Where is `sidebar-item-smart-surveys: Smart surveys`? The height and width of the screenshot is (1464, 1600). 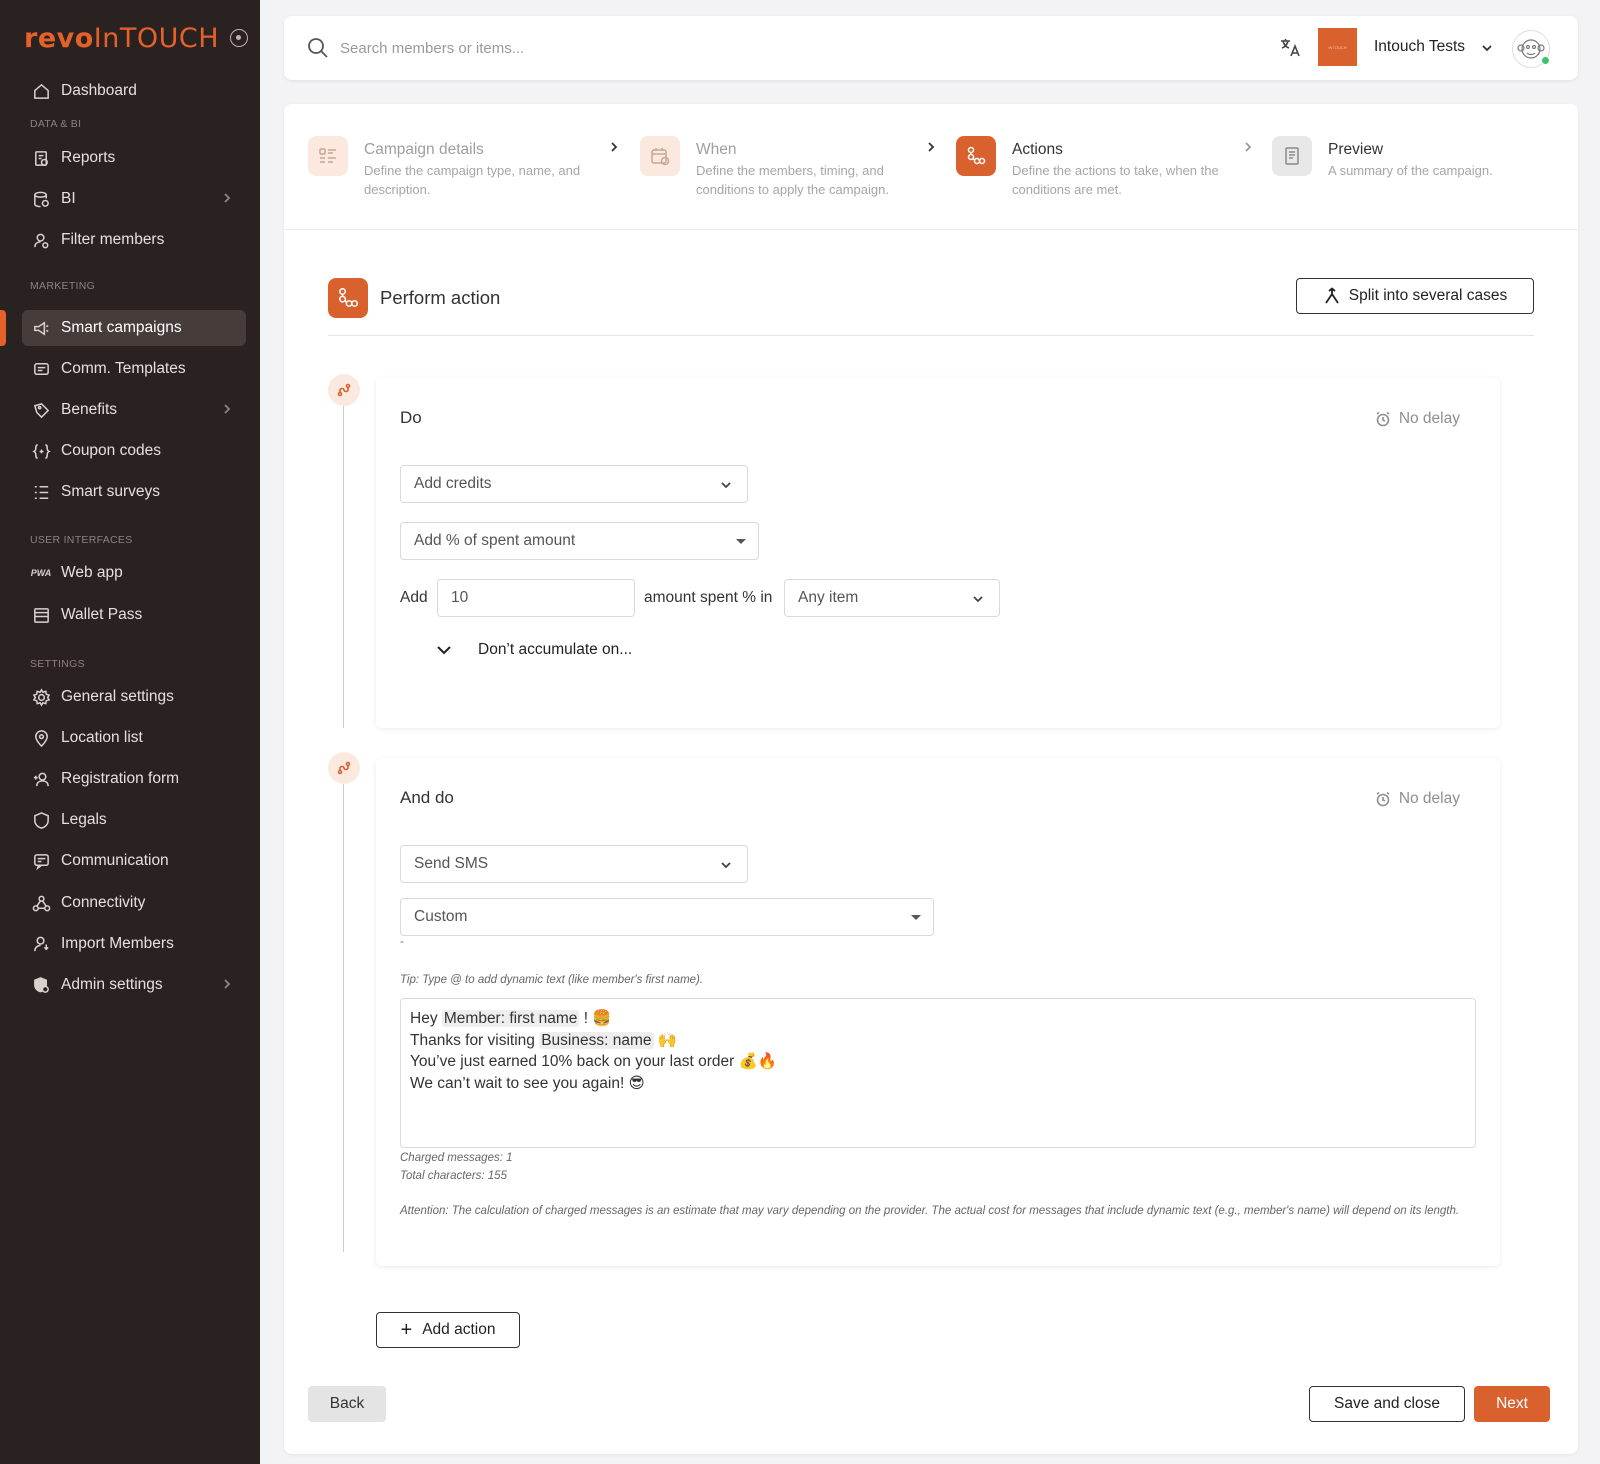 sidebar-item-smart-surveys: Smart surveys is located at coordinates (134, 492).